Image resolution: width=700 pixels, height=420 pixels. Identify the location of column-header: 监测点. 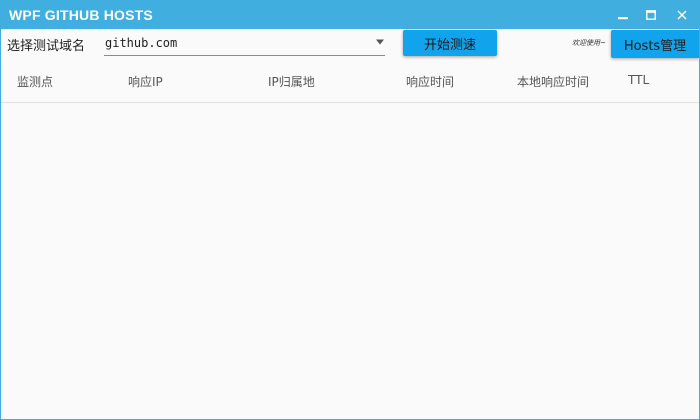
(35, 81).